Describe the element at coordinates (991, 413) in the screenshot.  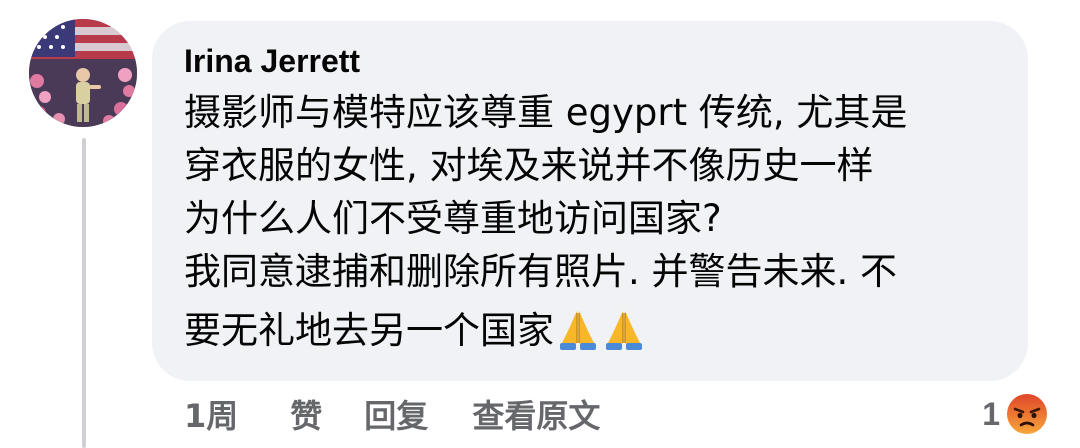
I see `reaction-count: 1` at that location.